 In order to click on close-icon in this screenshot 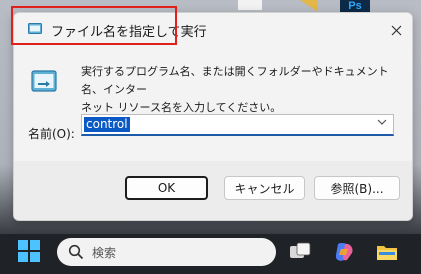, I will do `click(396, 30)`.